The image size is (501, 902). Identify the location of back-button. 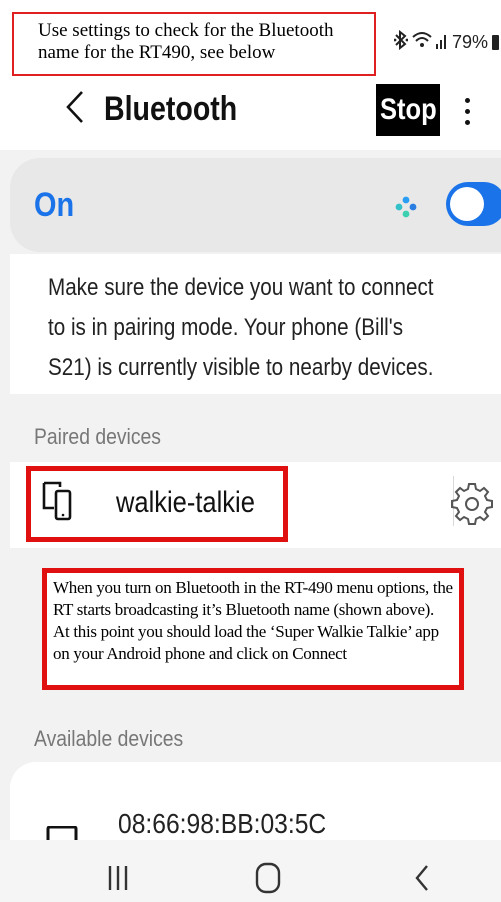
(75, 112).